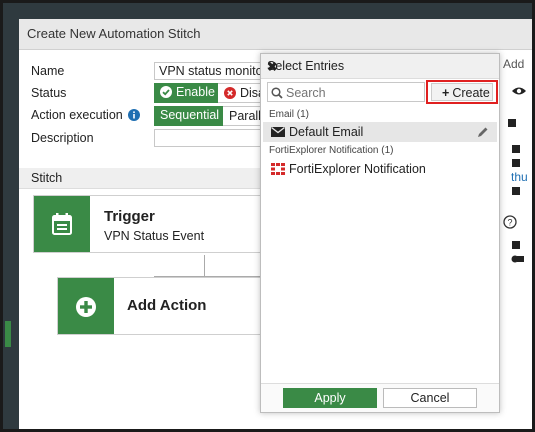  Describe the element at coordinates (114, 33) in the screenshot. I see `dialog-title: Create New Automation Stitch` at that location.